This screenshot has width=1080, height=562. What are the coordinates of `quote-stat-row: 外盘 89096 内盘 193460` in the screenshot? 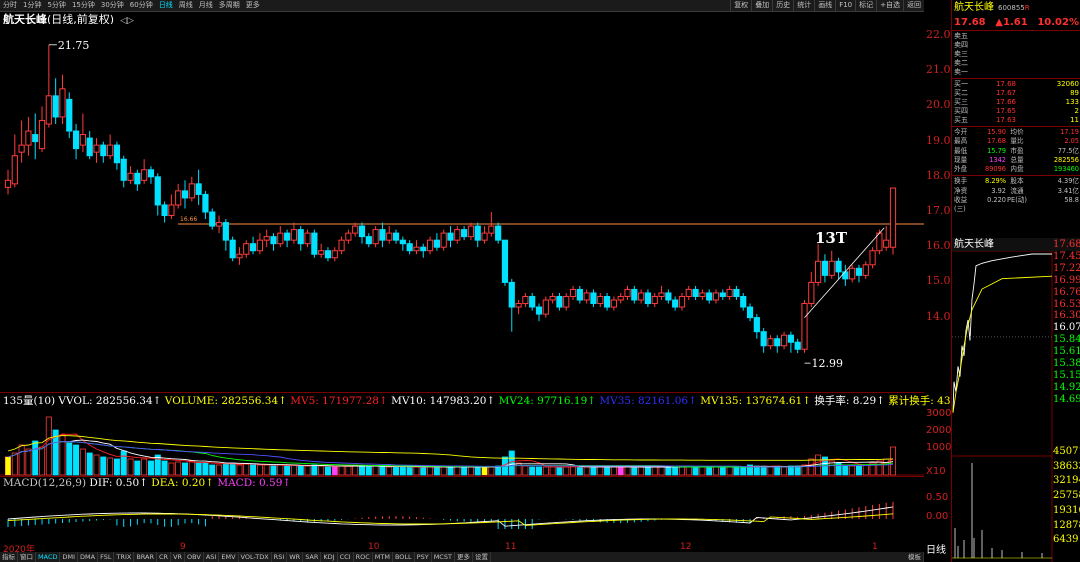 It's located at (1016, 169).